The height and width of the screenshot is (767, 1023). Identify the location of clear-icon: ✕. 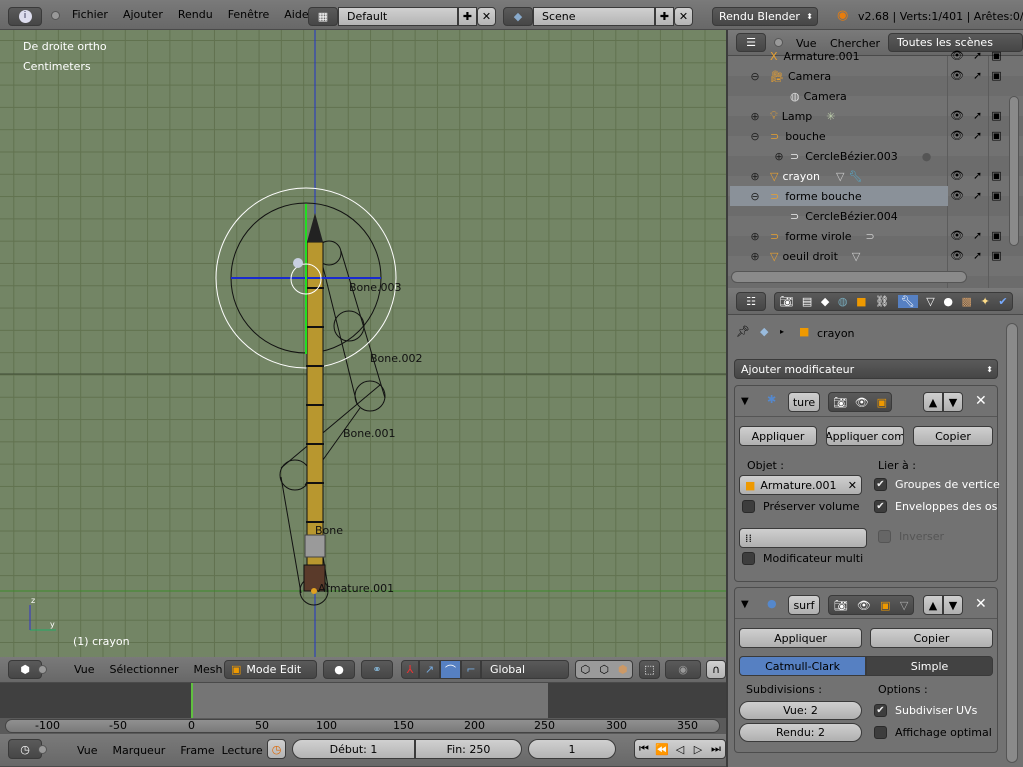
(852, 485).